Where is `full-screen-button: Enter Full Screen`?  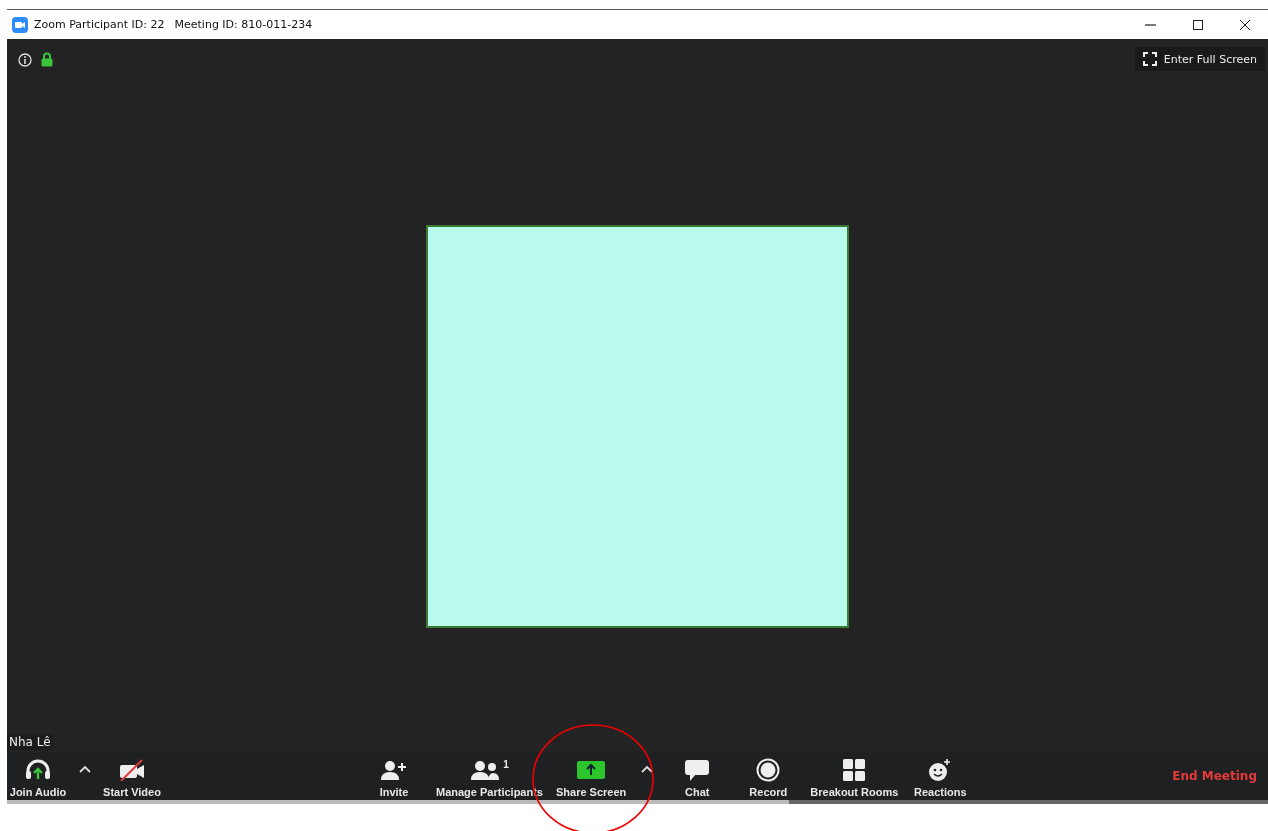
full-screen-button: Enter Full Screen is located at coordinates (1199, 59).